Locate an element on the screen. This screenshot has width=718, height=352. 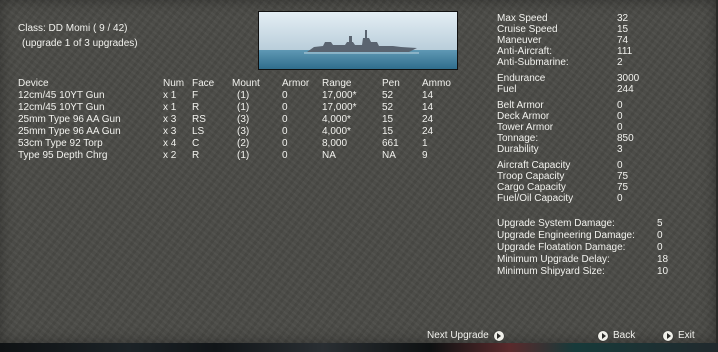
stat-value: 3000 is located at coordinates (628, 78).